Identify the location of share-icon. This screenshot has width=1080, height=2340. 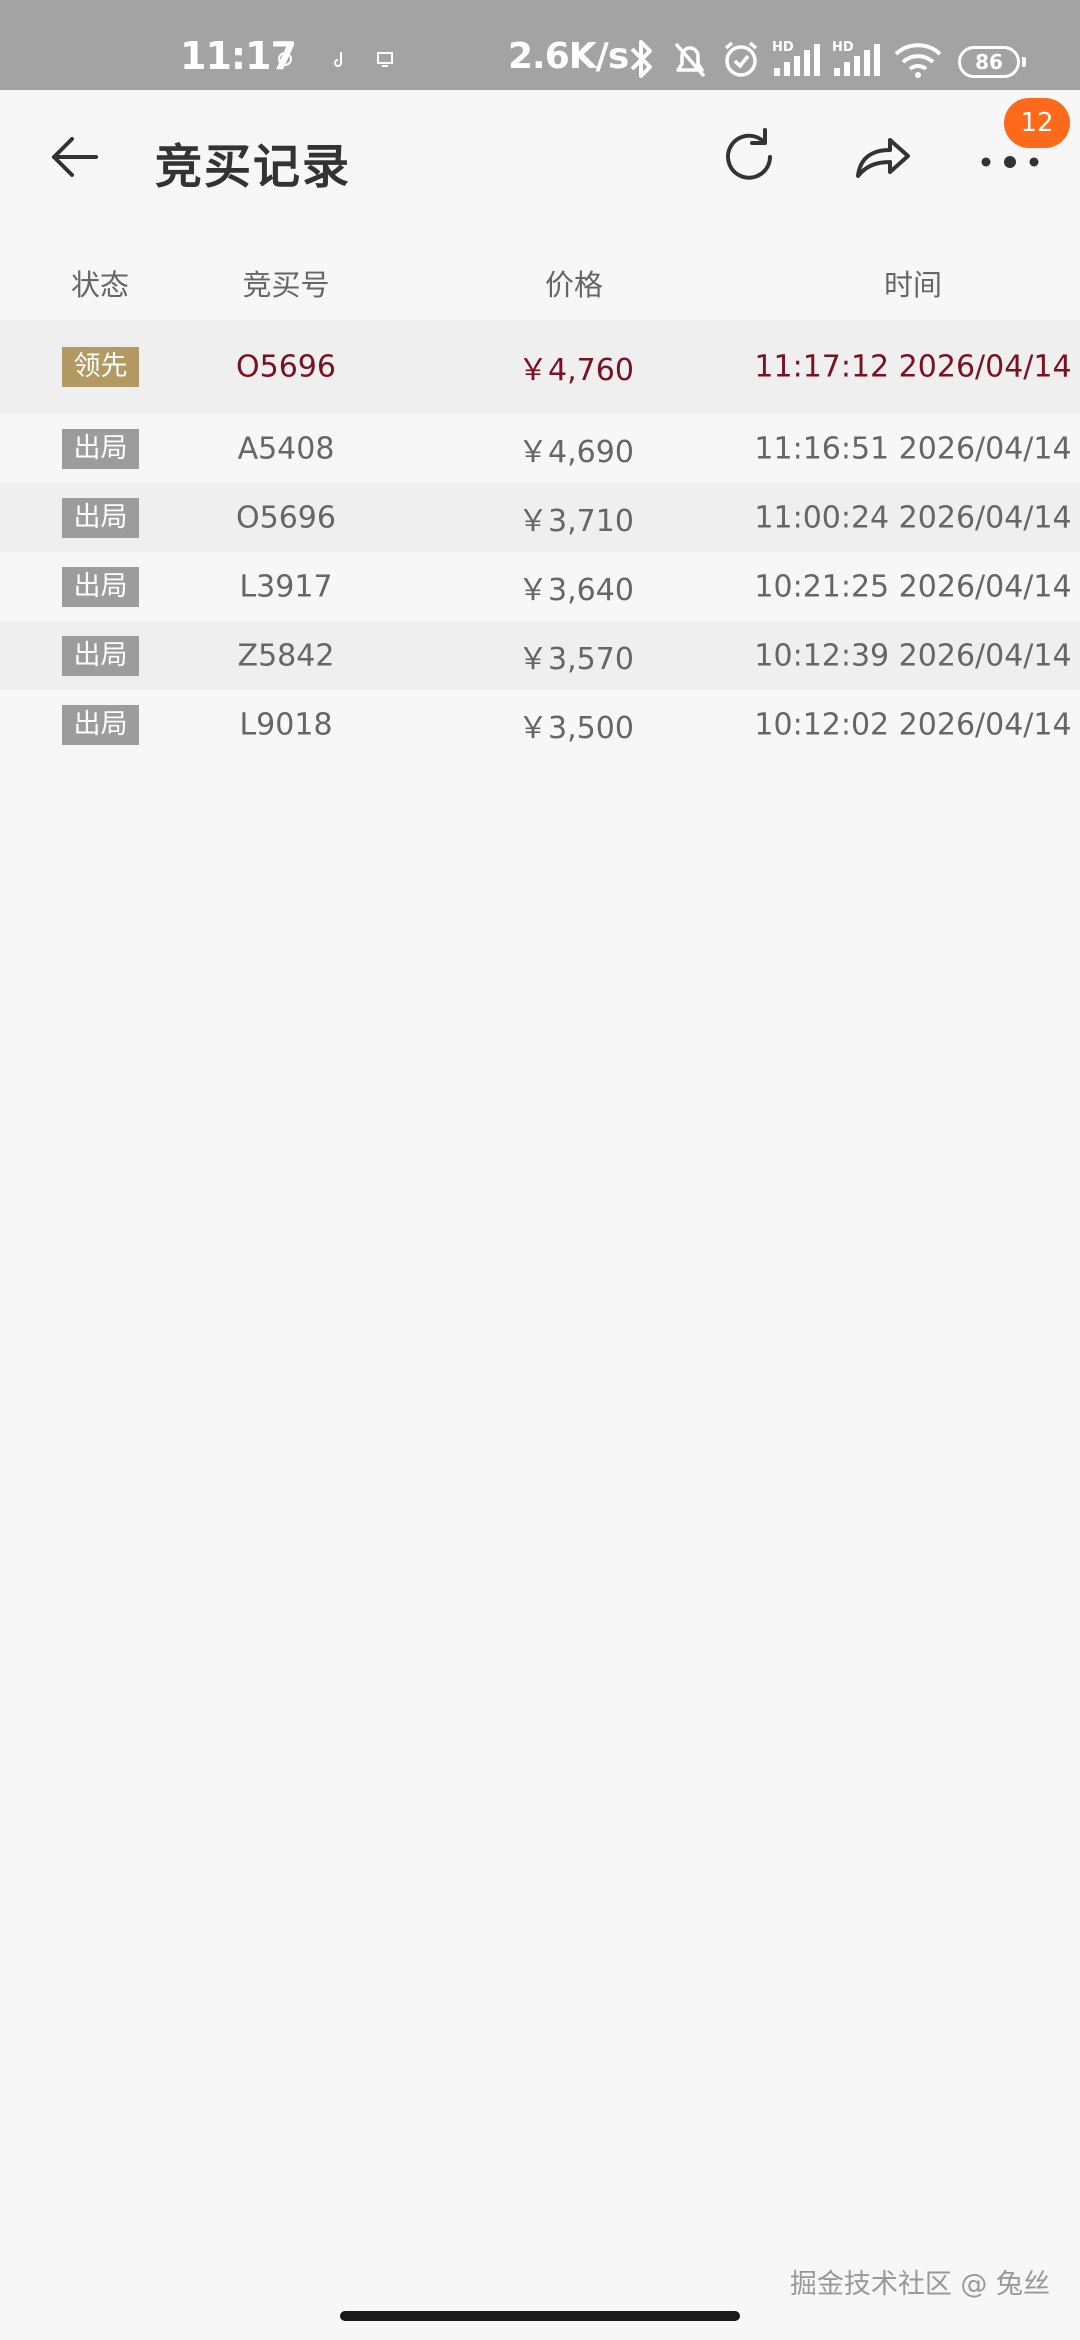
(883, 157).